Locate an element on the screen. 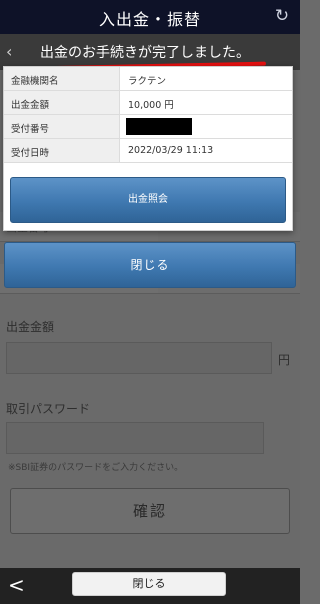  row-bank-name: 金融機関名 ラクテン is located at coordinates (148, 79).